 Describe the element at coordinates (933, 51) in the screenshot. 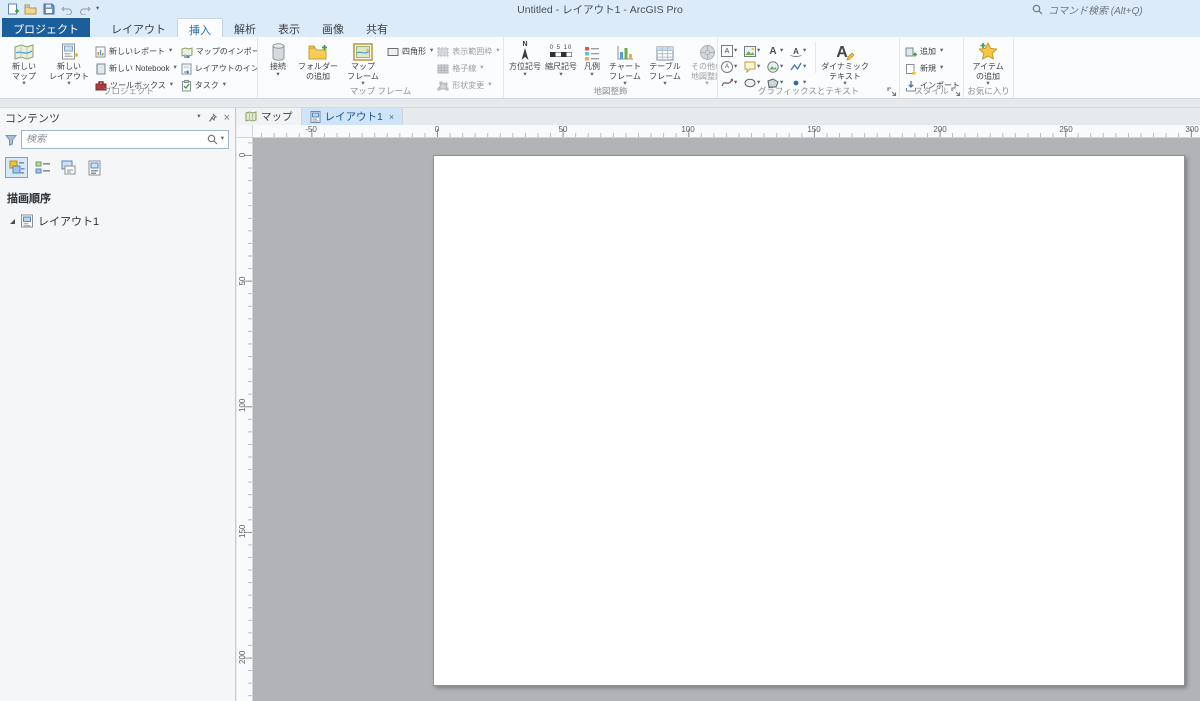

I see `style-add-button: 追加 ▾` at that location.